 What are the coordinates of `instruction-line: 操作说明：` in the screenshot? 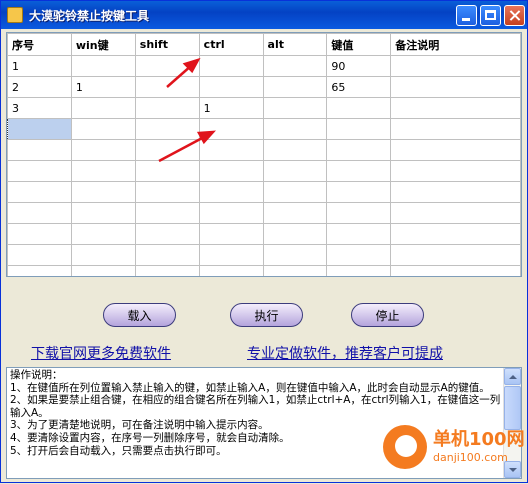 It's located at (36, 375).